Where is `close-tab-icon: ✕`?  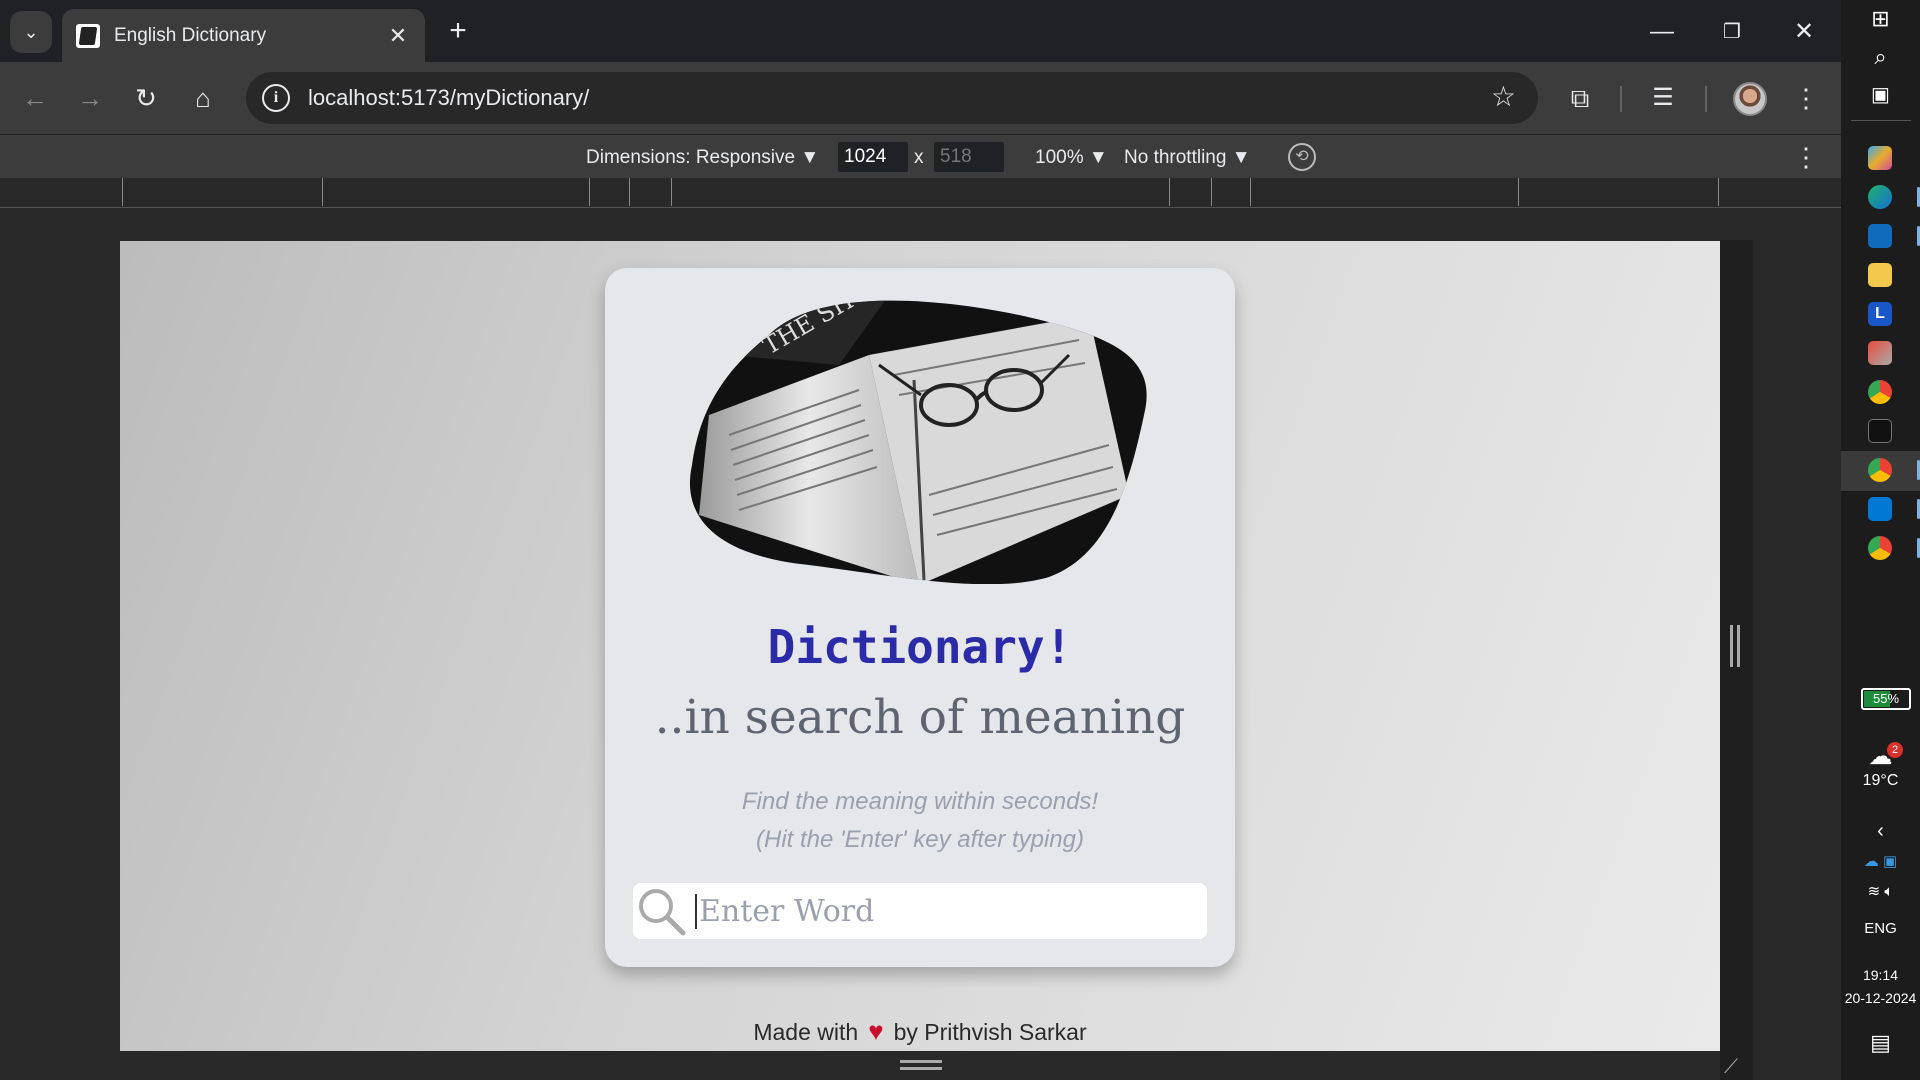
close-tab-icon: ✕ is located at coordinates (398, 36).